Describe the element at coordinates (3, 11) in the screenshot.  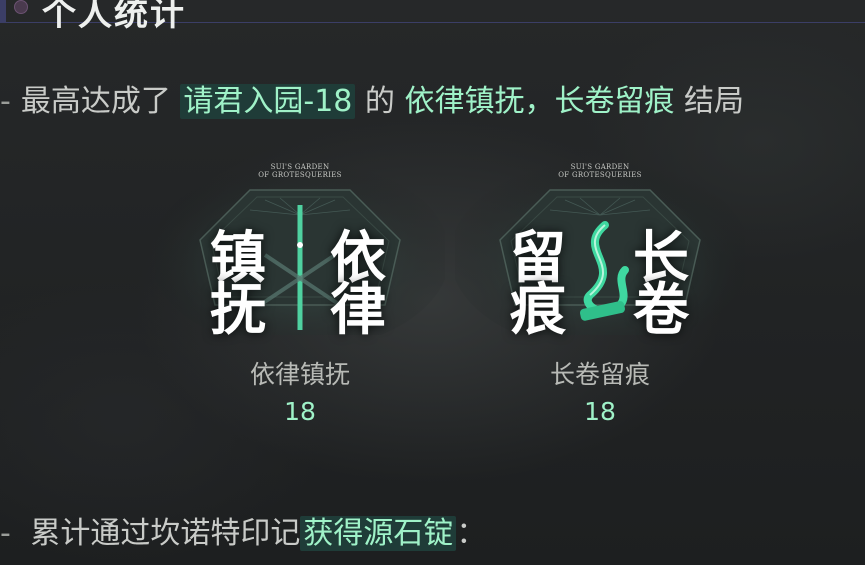
I see `header-accent-bar` at that location.